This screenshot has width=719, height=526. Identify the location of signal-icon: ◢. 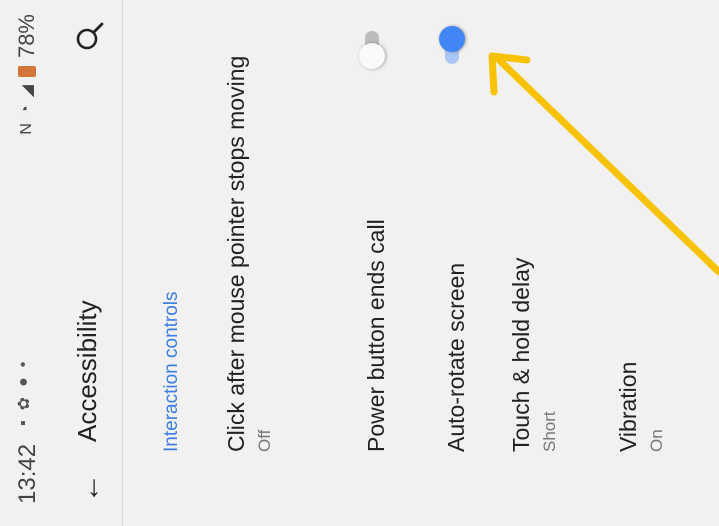
(27, 91).